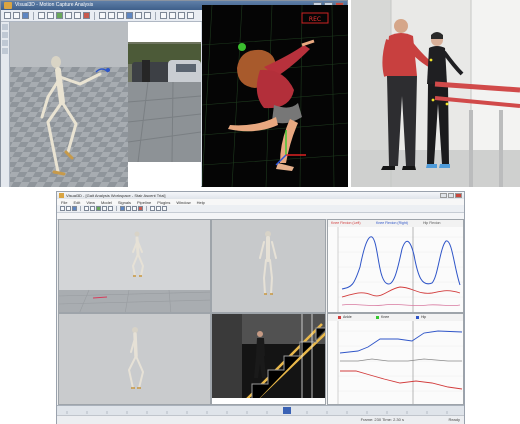 This screenshot has height=424, width=520. Describe the element at coordinates (454, 419) in the screenshot. I see `status-ready: Ready` at that location.